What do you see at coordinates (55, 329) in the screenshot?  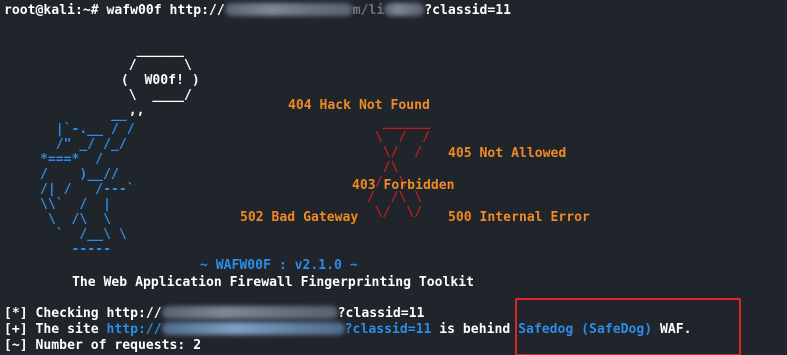 I see `site-prefix: [+] The site` at bounding box center [55, 329].